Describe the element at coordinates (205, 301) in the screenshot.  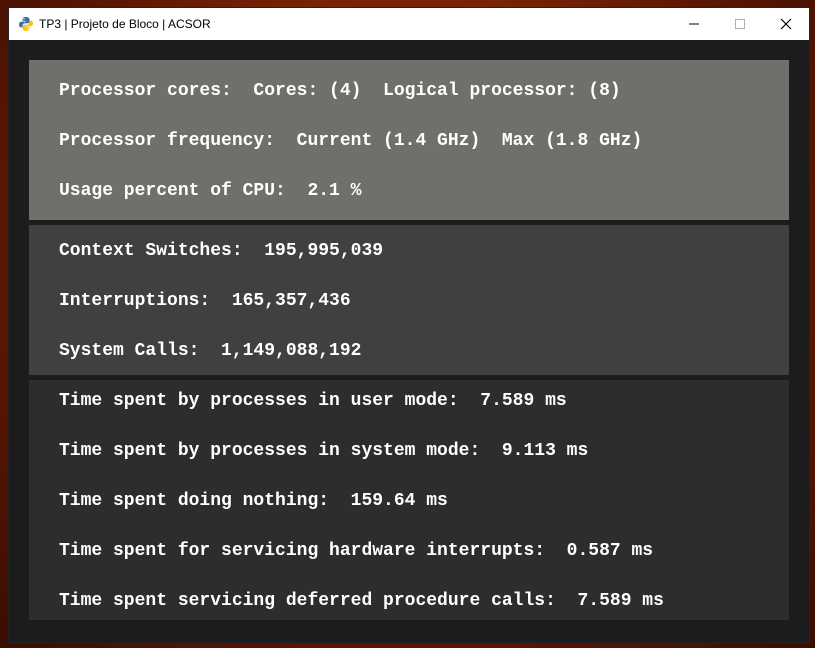
I see `interruptions-text: Interruptions: 165,357,436` at that location.